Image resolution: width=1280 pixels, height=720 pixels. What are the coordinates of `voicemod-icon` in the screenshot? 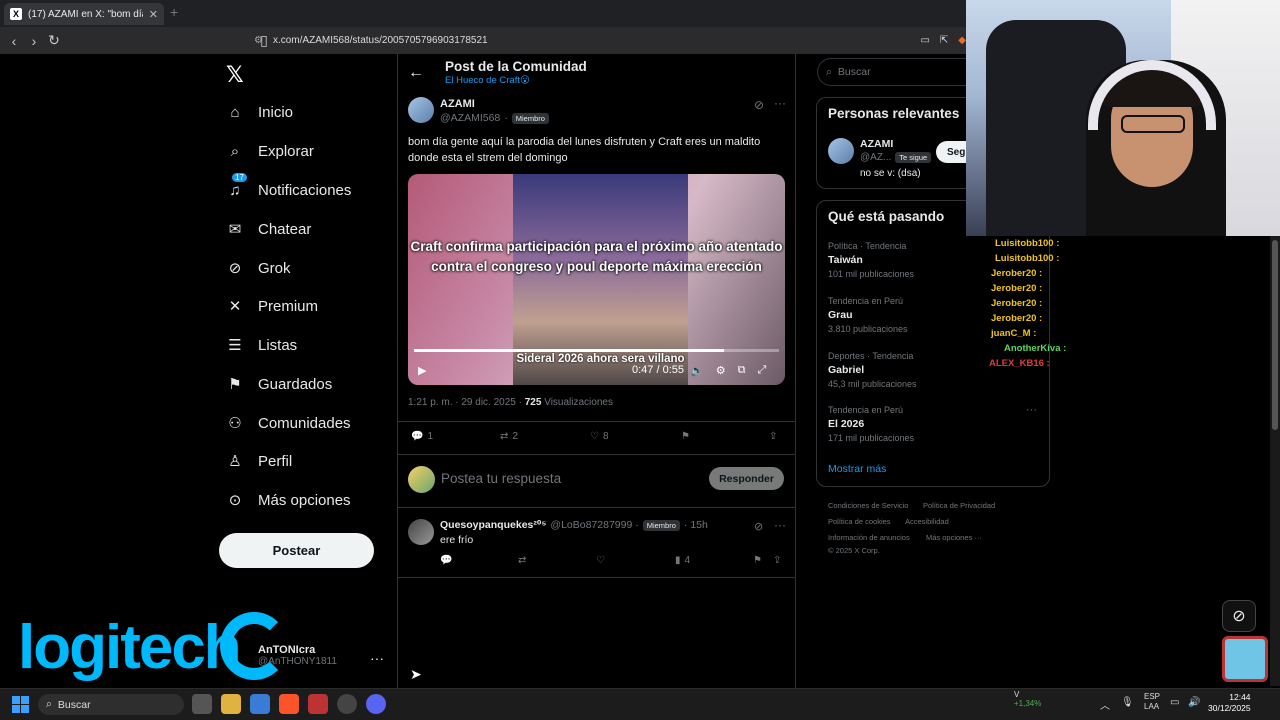 It's located at (318, 704).